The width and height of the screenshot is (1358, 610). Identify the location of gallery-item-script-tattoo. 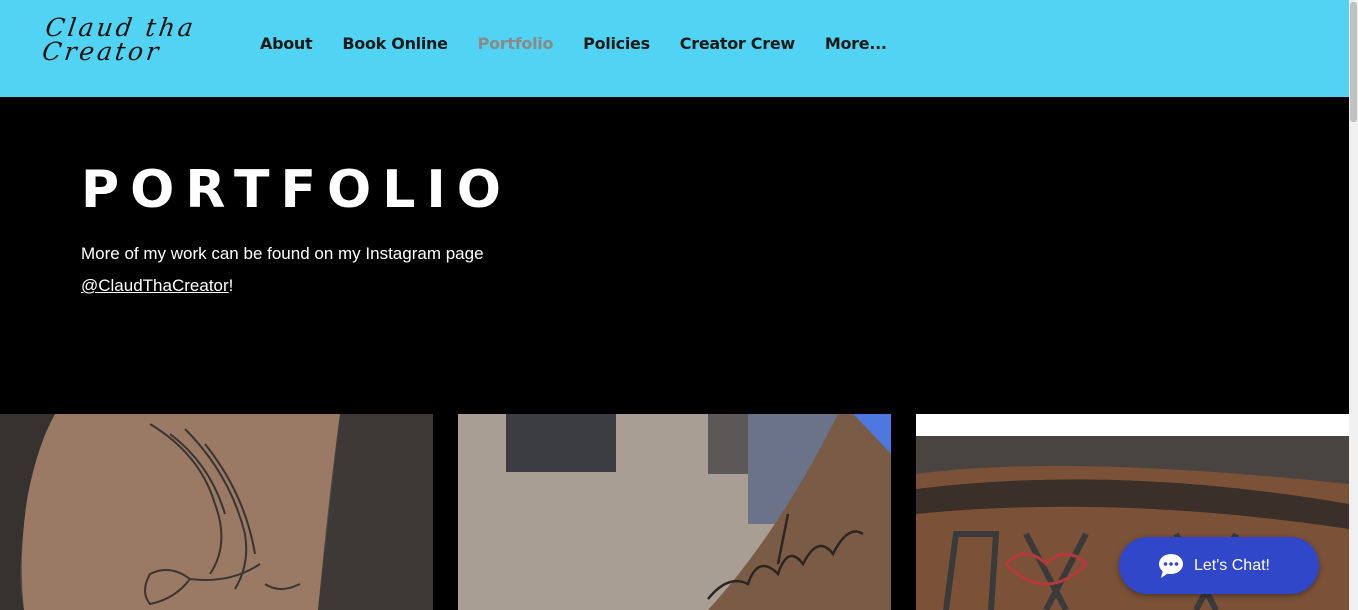
(674, 512).